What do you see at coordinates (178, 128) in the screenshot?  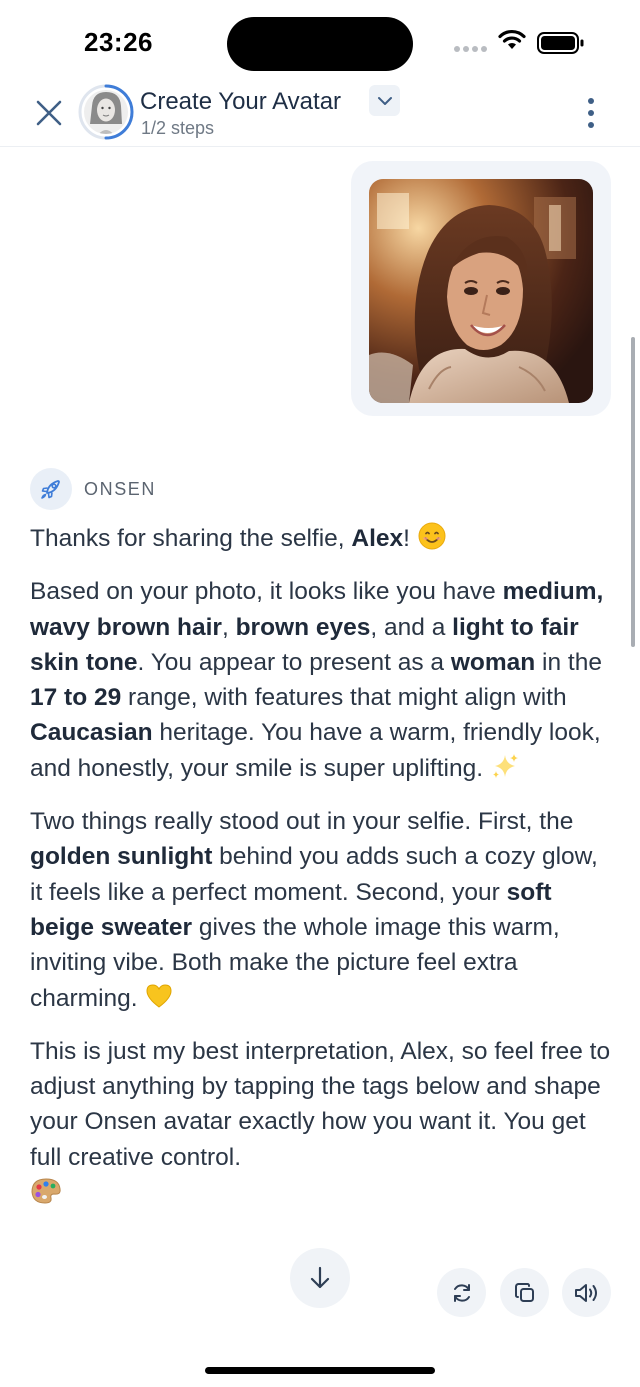 I see `step-counter: 1/2 steps` at bounding box center [178, 128].